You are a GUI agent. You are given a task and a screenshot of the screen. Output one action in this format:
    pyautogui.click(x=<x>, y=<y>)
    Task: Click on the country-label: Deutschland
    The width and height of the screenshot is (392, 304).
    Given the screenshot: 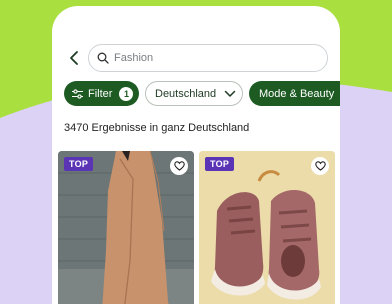 What is the action you would take?
    pyautogui.click(x=186, y=93)
    